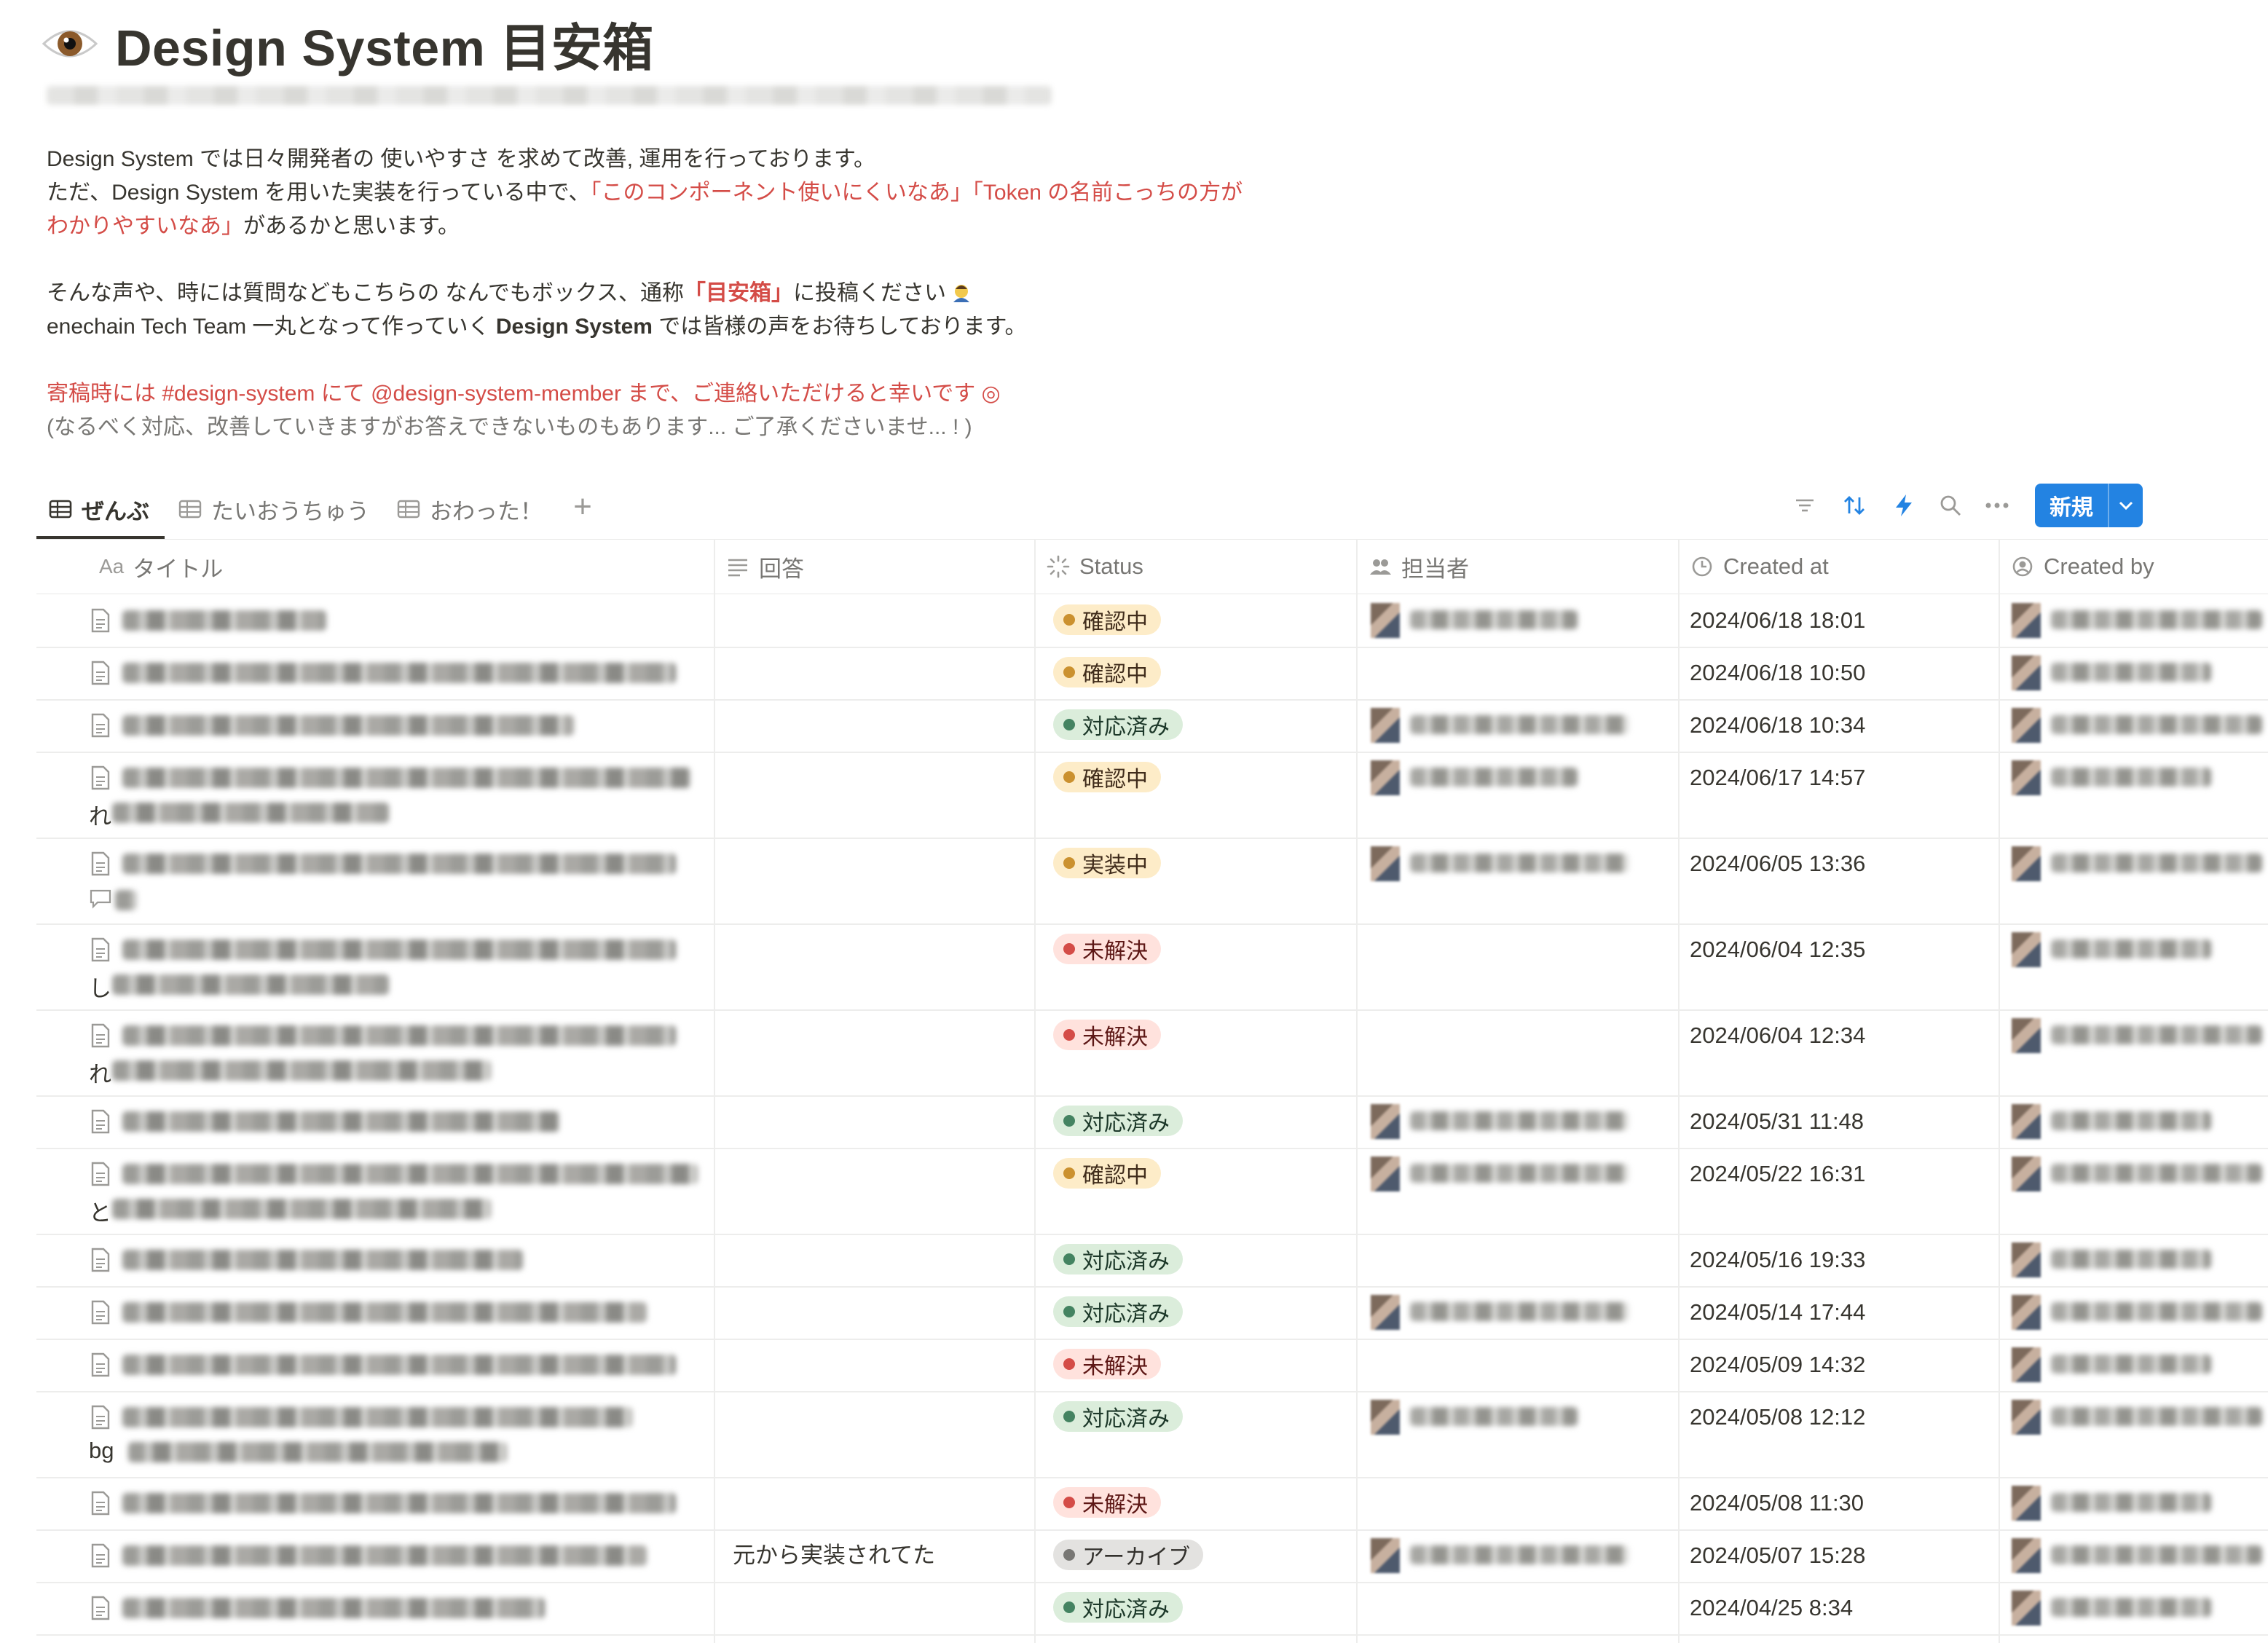 Image resolution: width=2268 pixels, height=1643 pixels. I want to click on add-view-button: +, so click(582, 508).